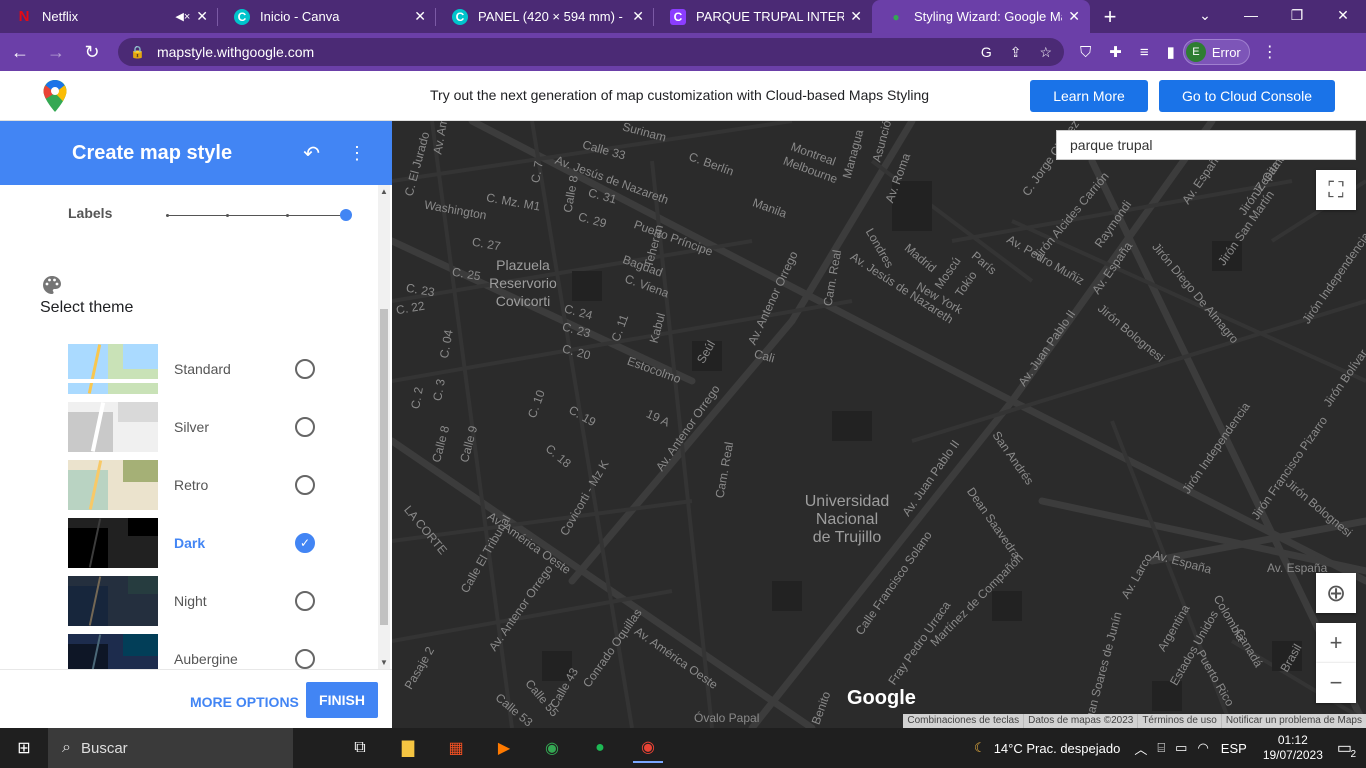 The height and width of the screenshot is (768, 1366). What do you see at coordinates (218, 543) in the screenshot?
I see `theme-dark: Dark ✓` at bounding box center [218, 543].